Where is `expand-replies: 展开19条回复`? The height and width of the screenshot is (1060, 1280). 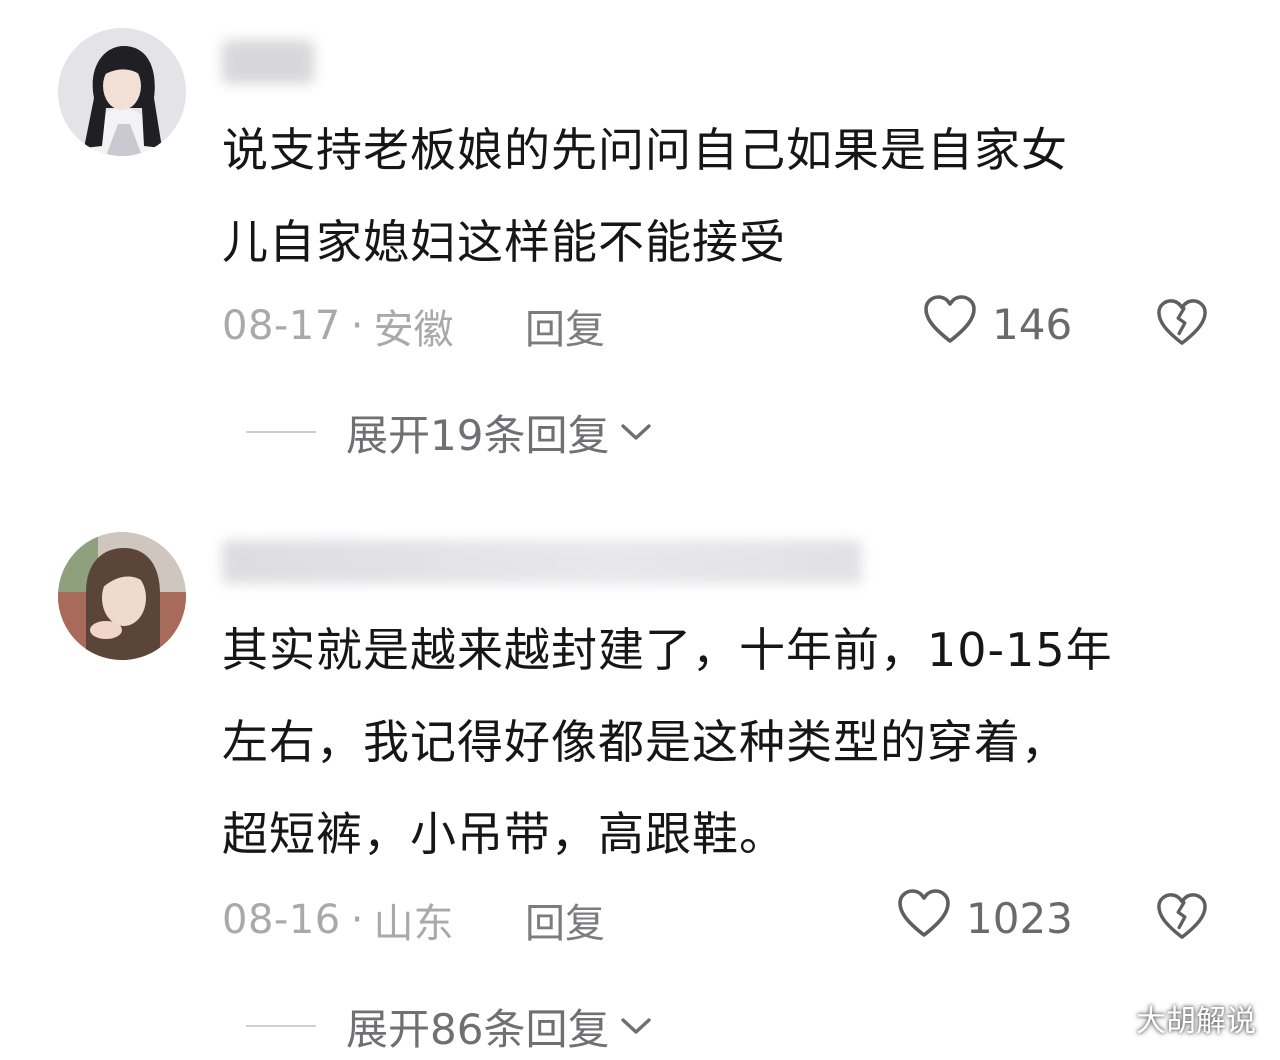 expand-replies: 展开19条回复 is located at coordinates (449, 432).